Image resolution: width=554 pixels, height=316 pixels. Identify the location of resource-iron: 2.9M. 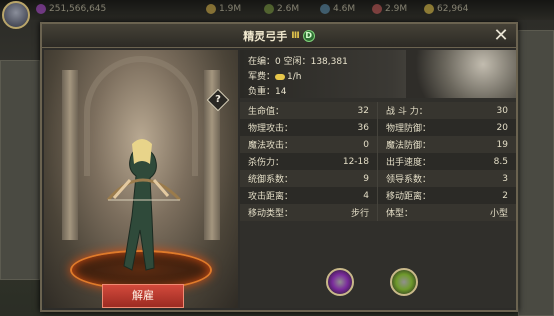
(389, 9).